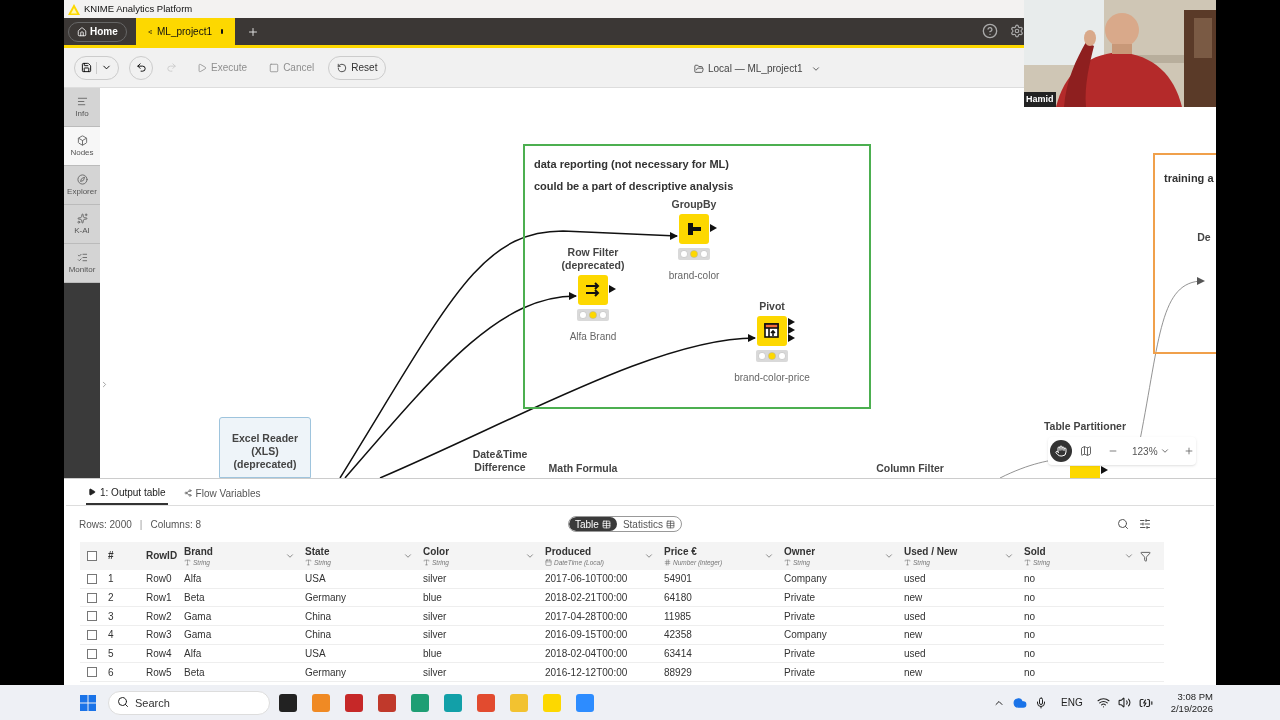  Describe the element at coordinates (141, 67) in the screenshot. I see `undo-icon` at that location.